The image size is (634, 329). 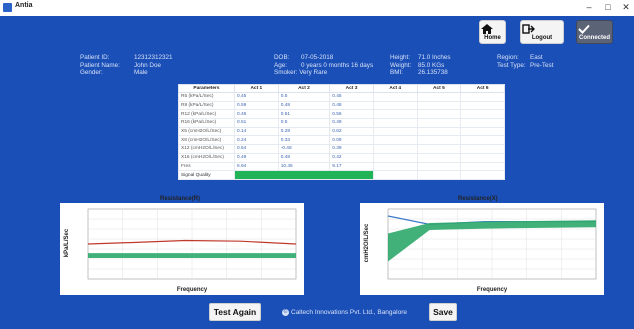 What do you see at coordinates (313, 73) in the screenshot?
I see `smoker: Very Rare` at bounding box center [313, 73].